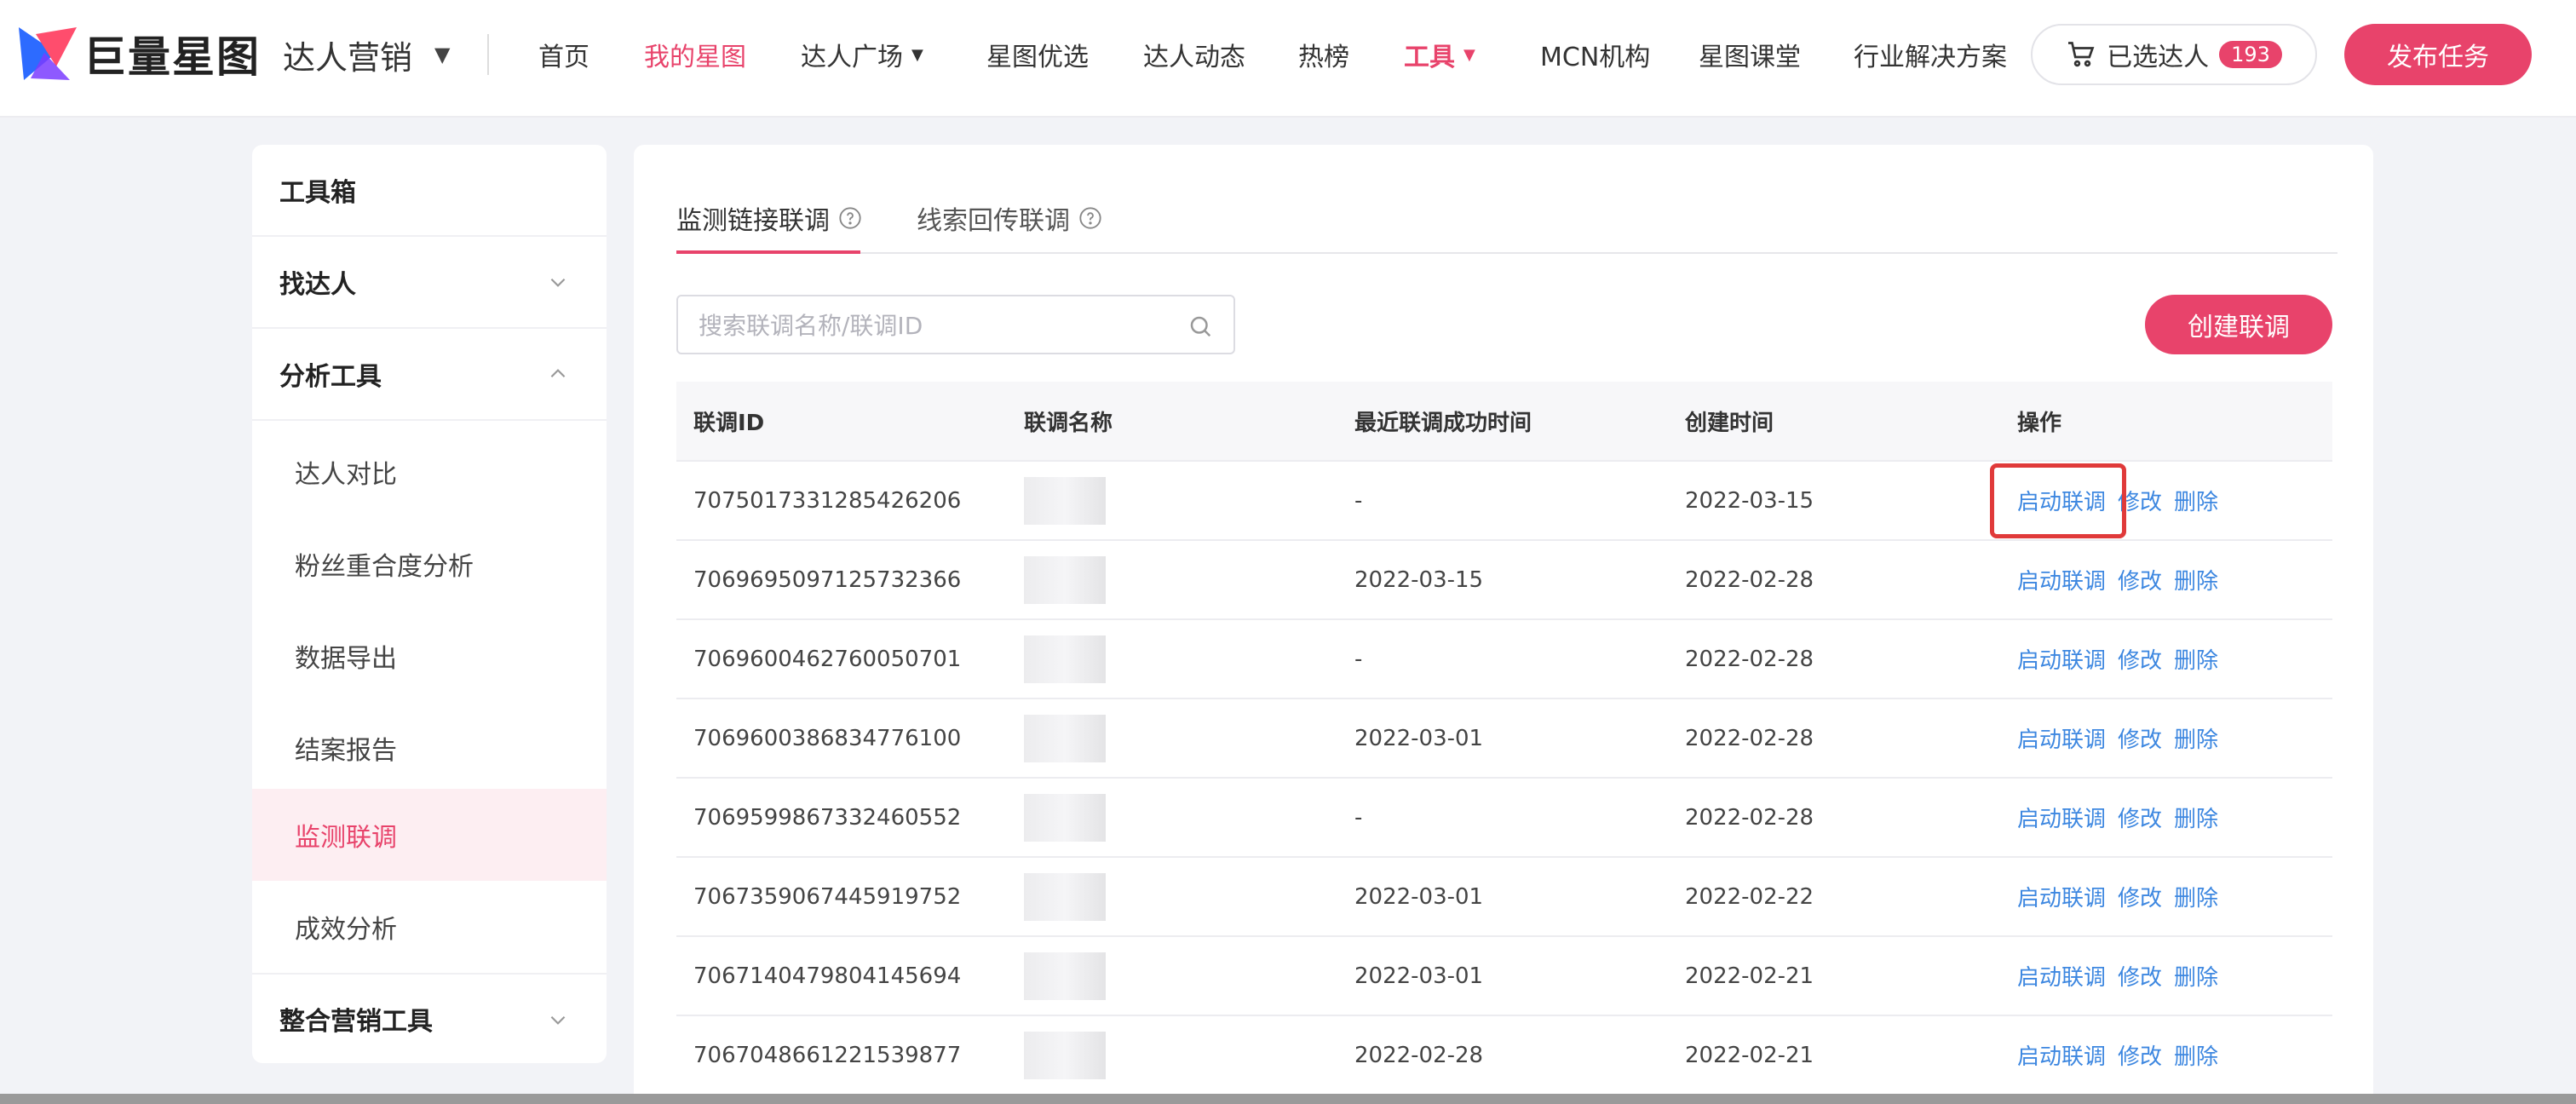 This screenshot has width=2576, height=1104. What do you see at coordinates (1931, 57) in the screenshot?
I see `nav-industry-solutions-label: 行业解决方案` at bounding box center [1931, 57].